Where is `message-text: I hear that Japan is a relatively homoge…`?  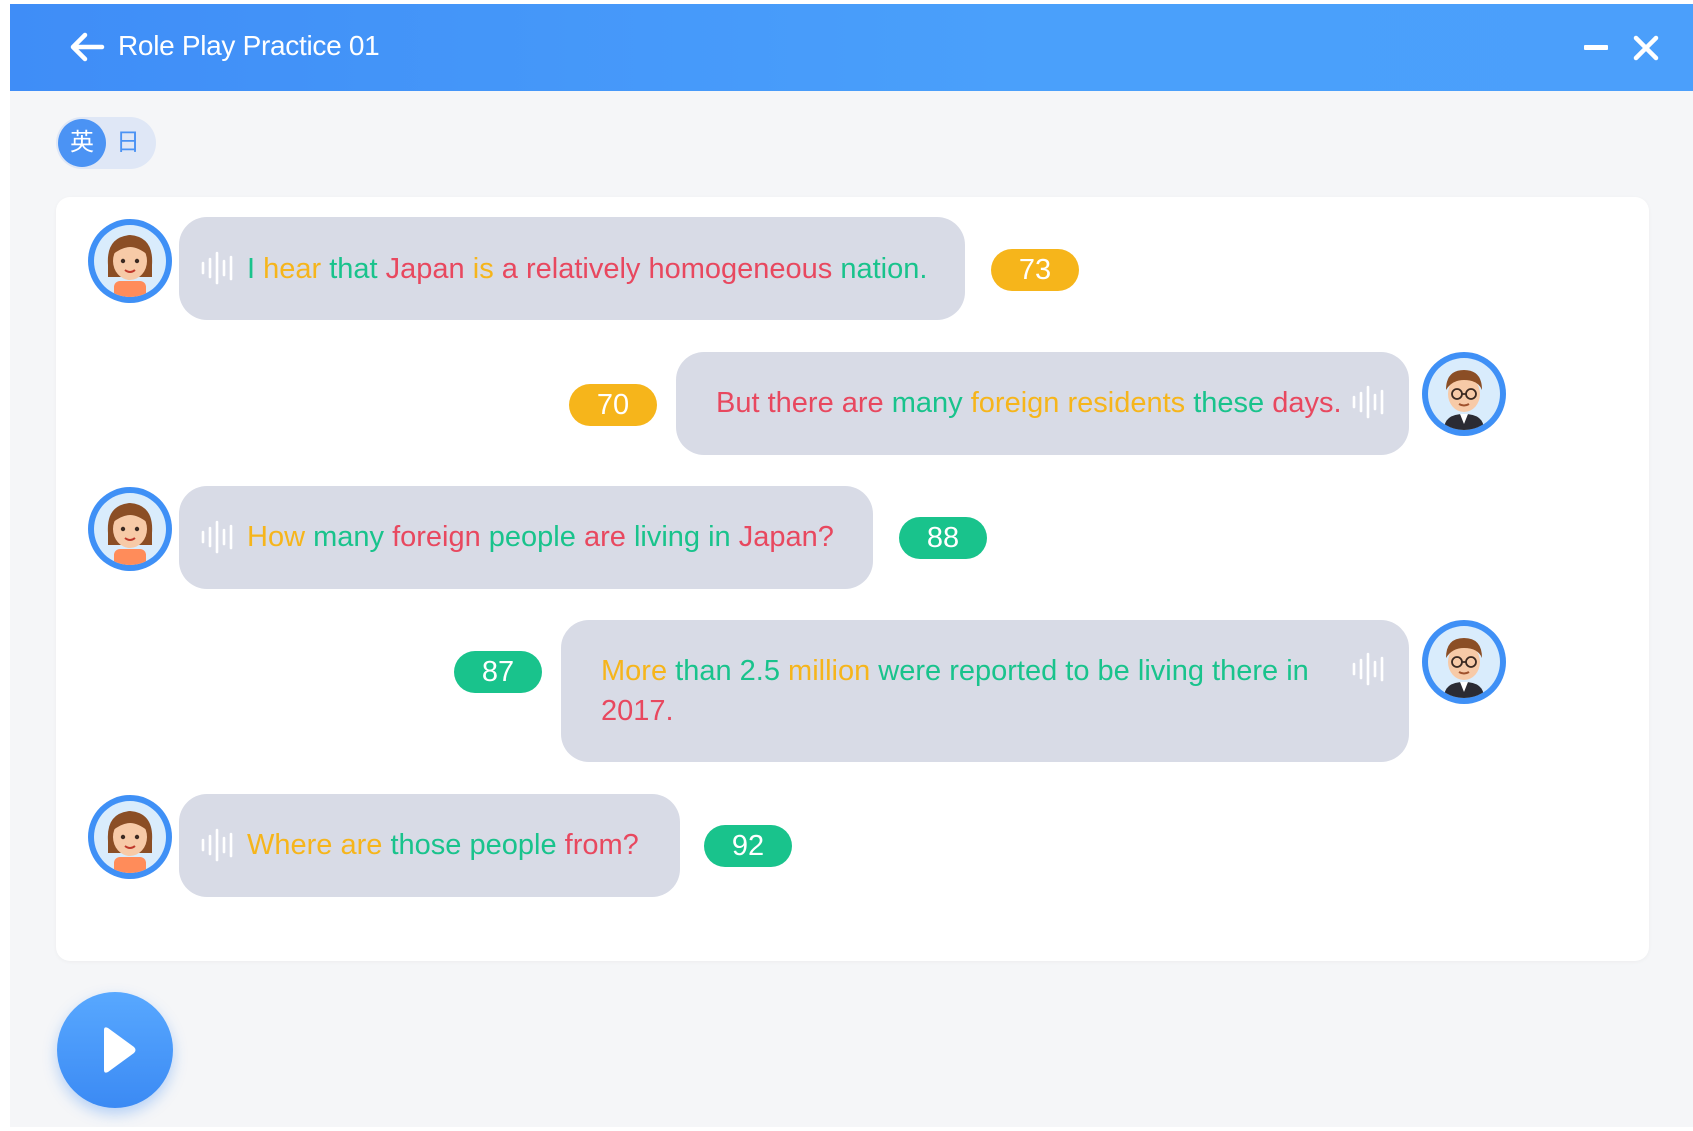
message-text: I hear that Japan is a relatively homoge… is located at coordinates (587, 269).